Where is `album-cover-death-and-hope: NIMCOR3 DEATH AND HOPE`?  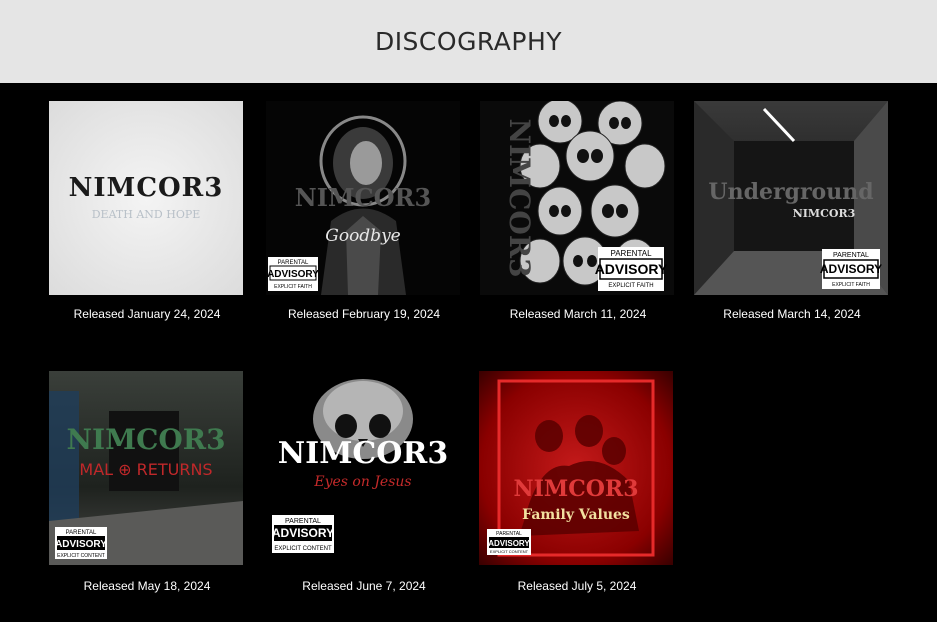 album-cover-death-and-hope: NIMCOR3 DEATH AND HOPE is located at coordinates (146, 198).